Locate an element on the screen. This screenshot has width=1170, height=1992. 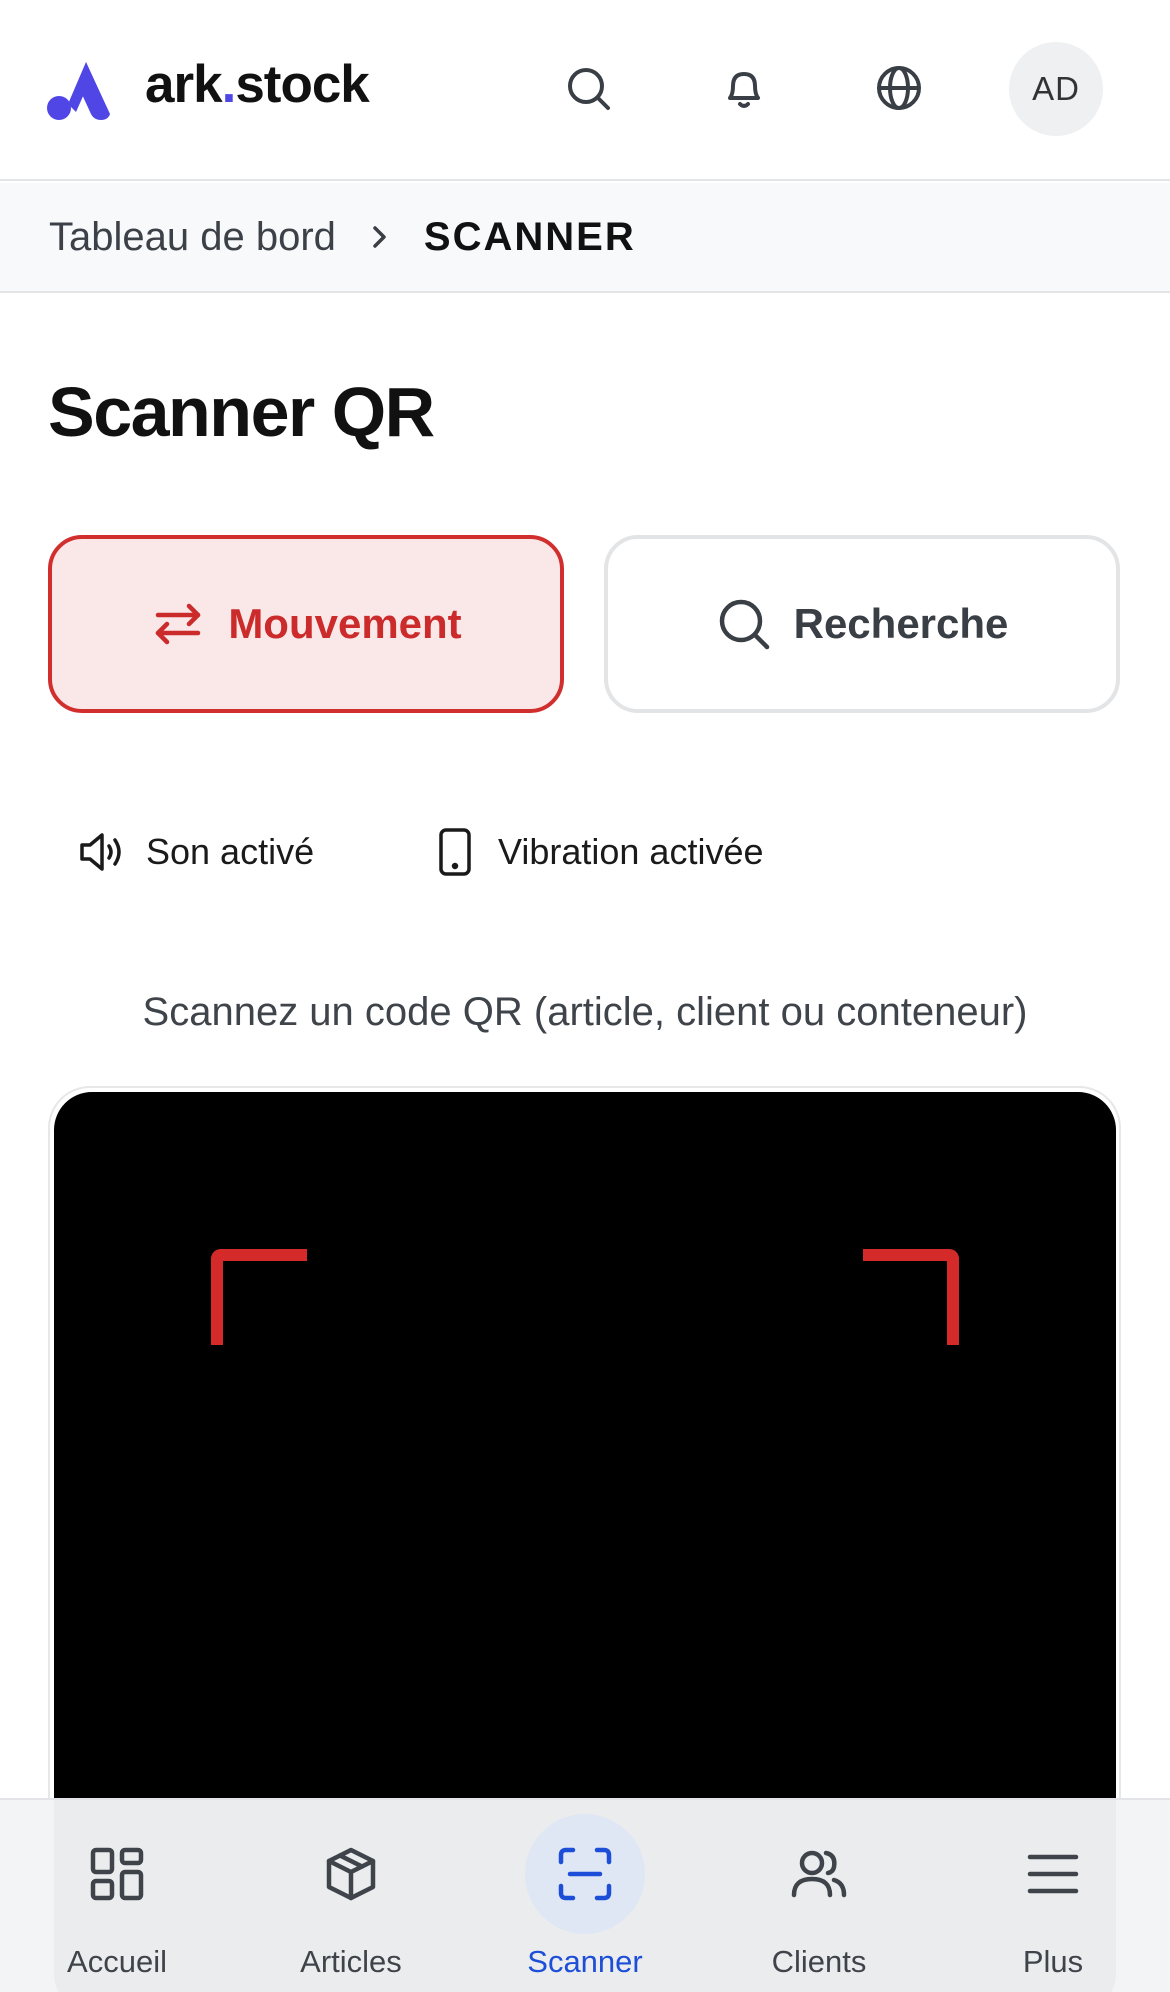
nav-label: Clients is located at coordinates (819, 1961).